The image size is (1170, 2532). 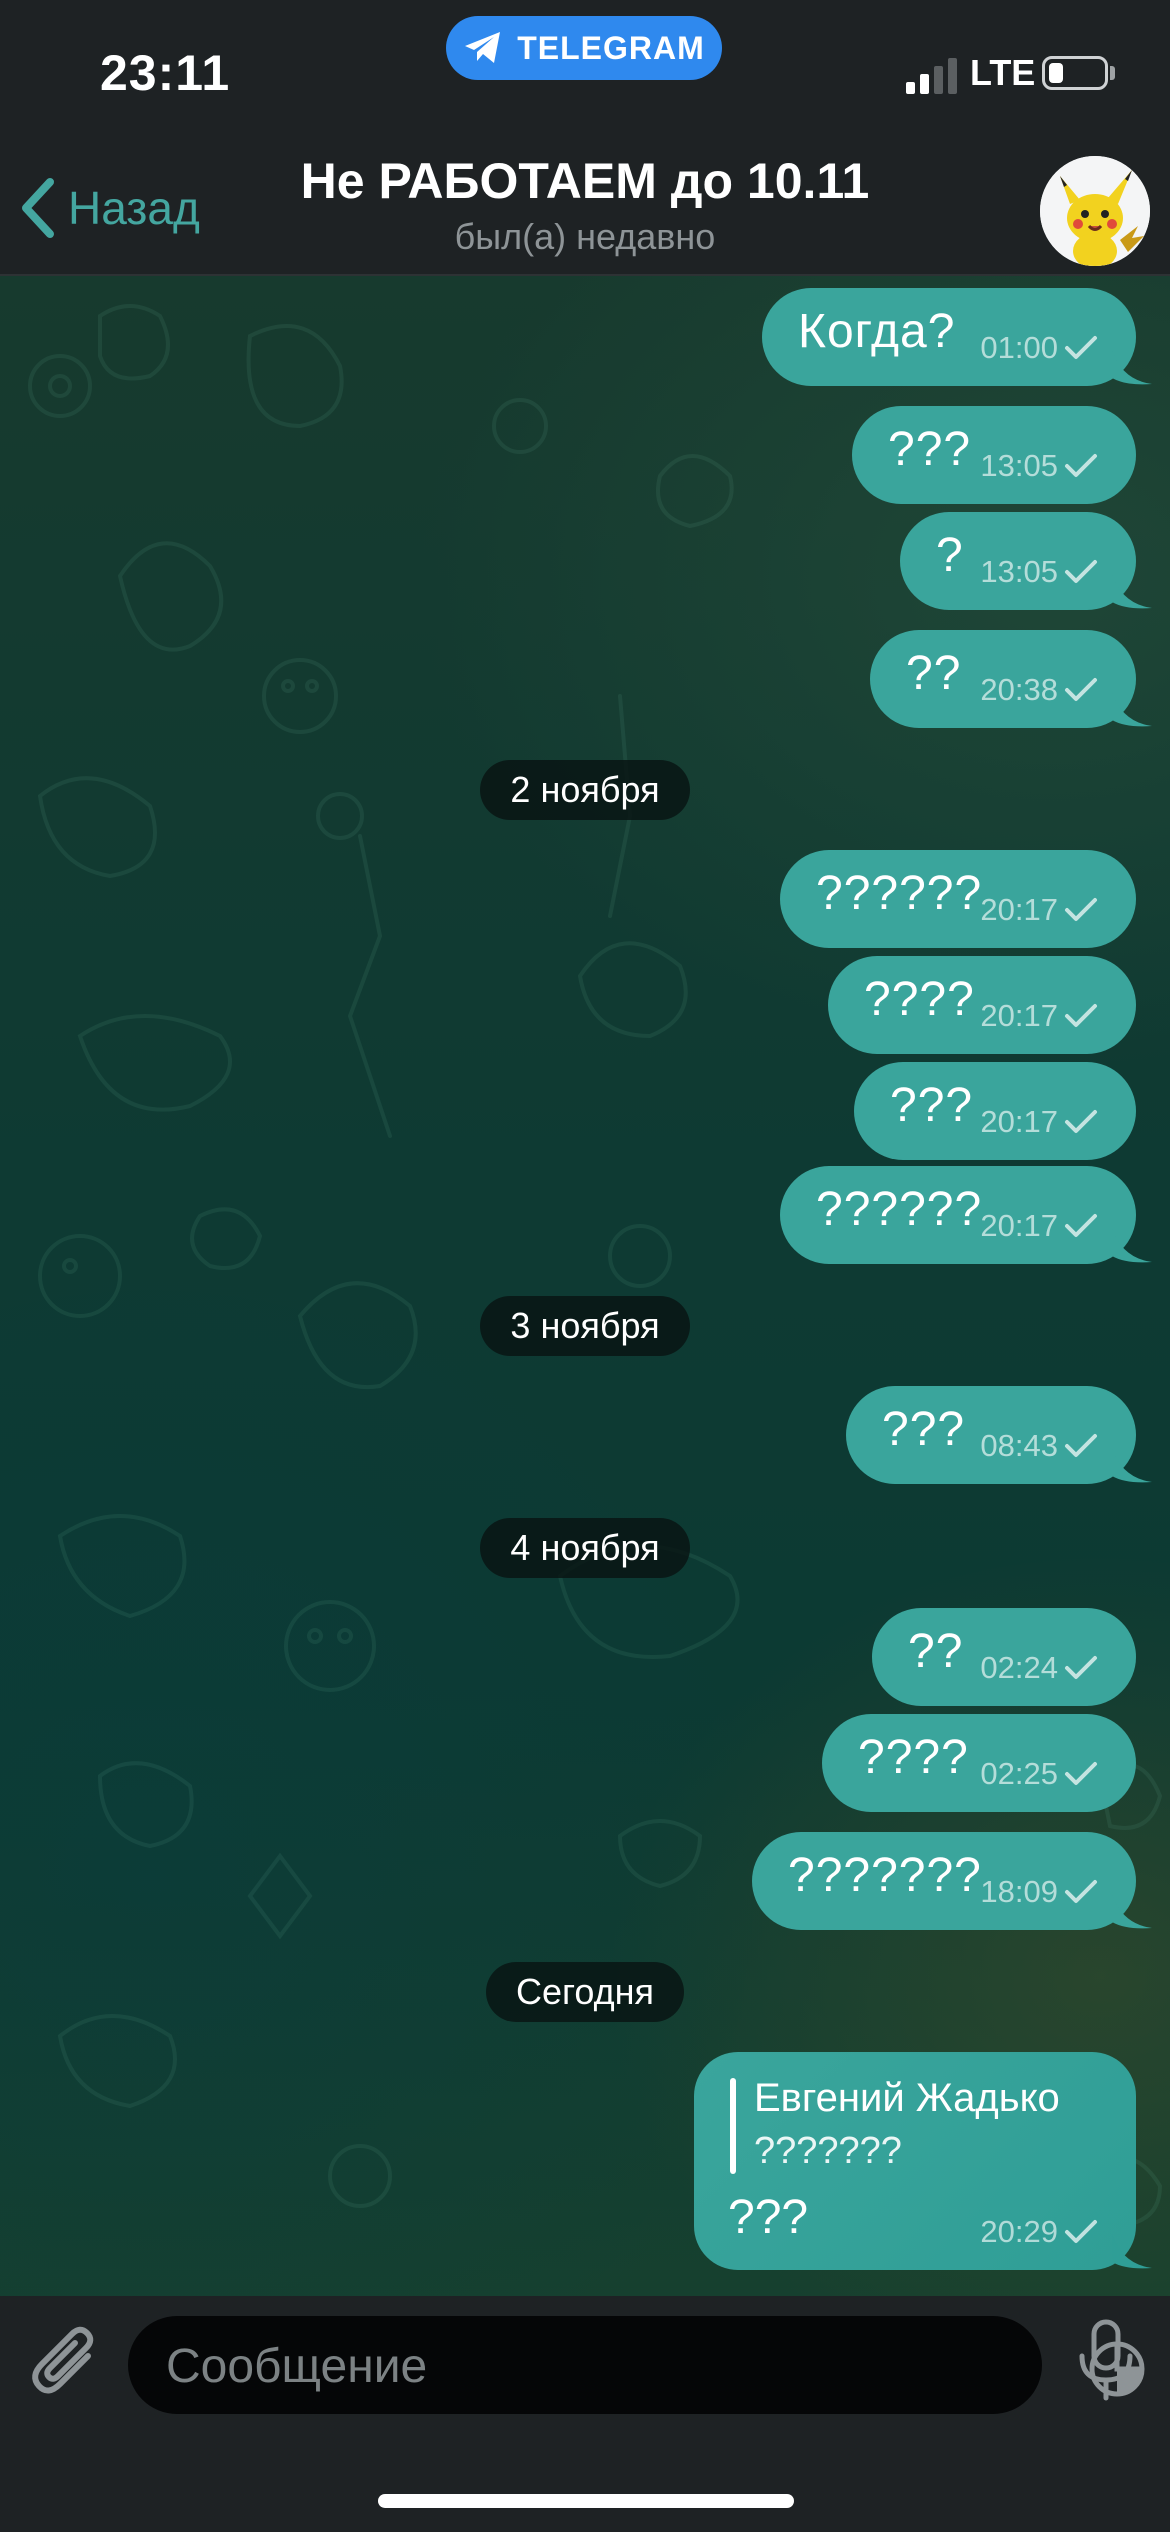 I want to click on signal-icon, so click(x=931, y=76).